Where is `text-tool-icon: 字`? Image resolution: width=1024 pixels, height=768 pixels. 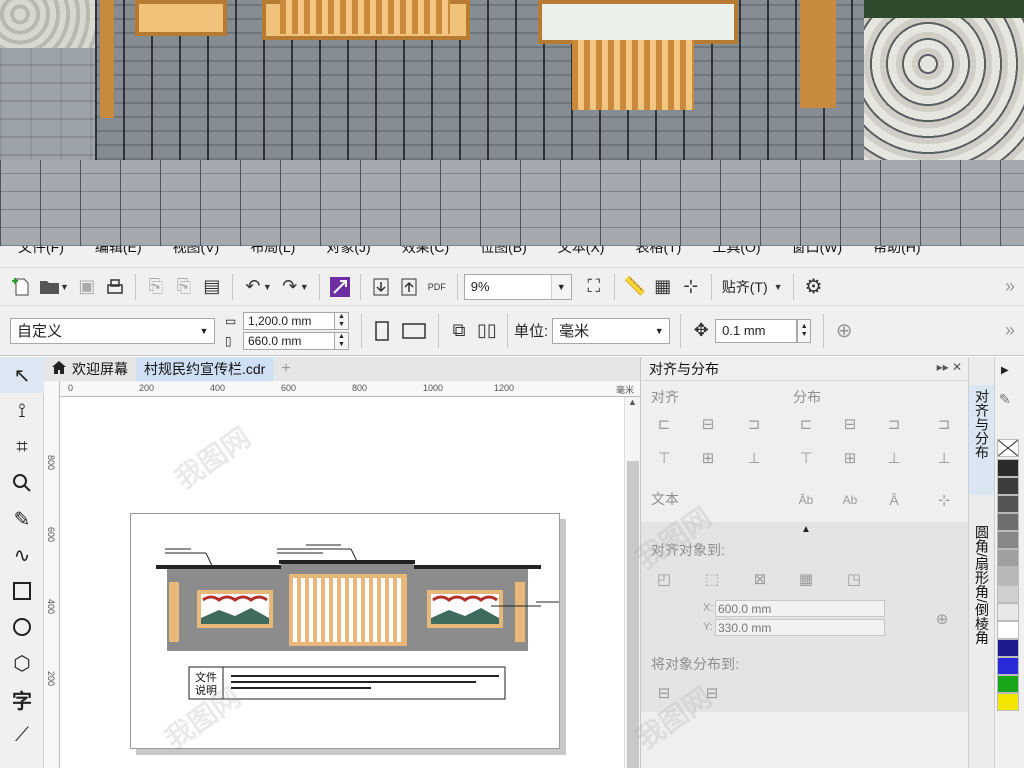
text-tool-icon: 字 is located at coordinates (22, 699).